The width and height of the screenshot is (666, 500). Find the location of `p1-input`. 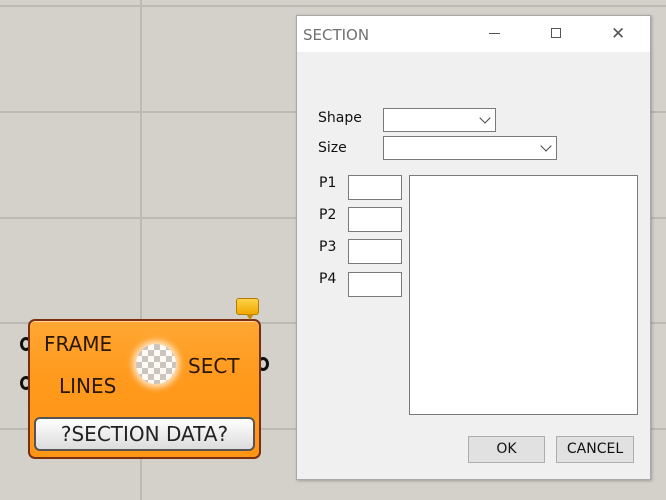

p1-input is located at coordinates (375, 187).